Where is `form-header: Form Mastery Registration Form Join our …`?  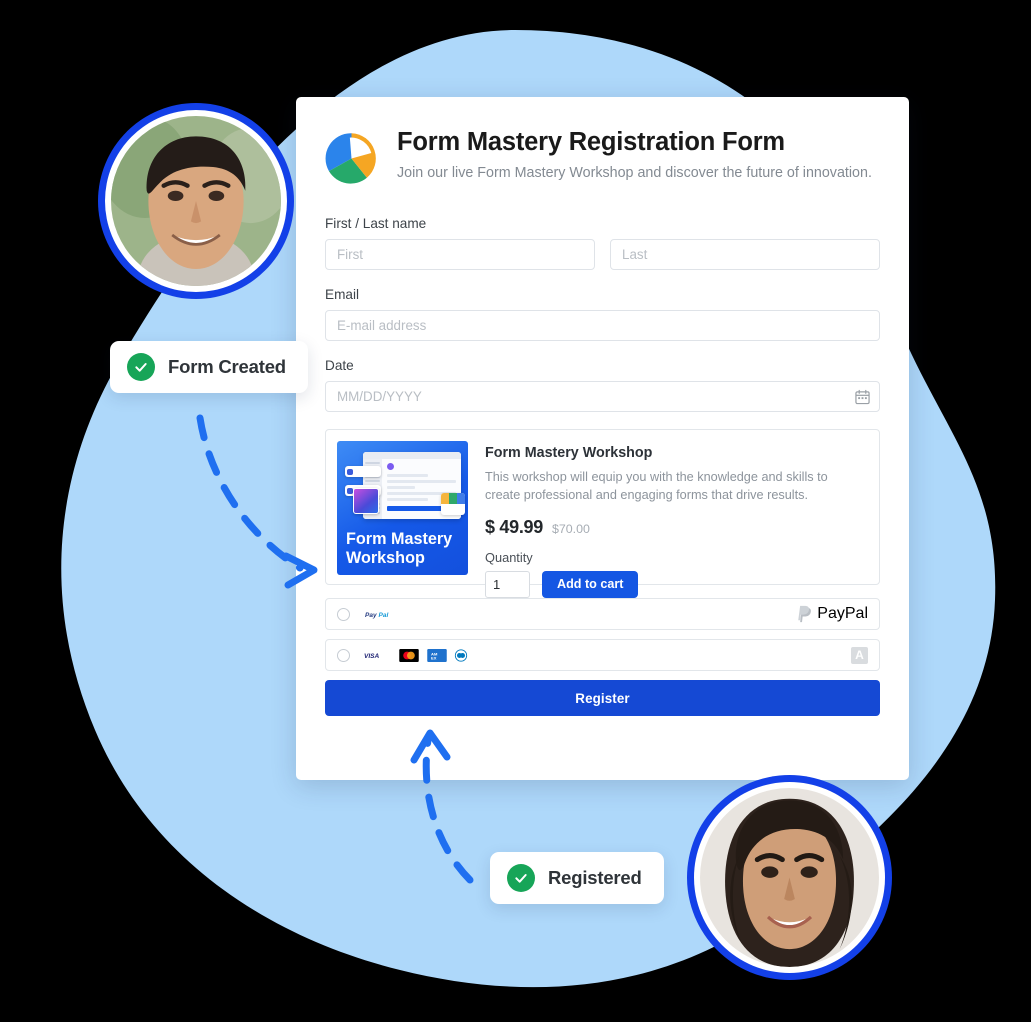
form-header: Form Mastery Registration Form Join our … is located at coordinates (602, 141).